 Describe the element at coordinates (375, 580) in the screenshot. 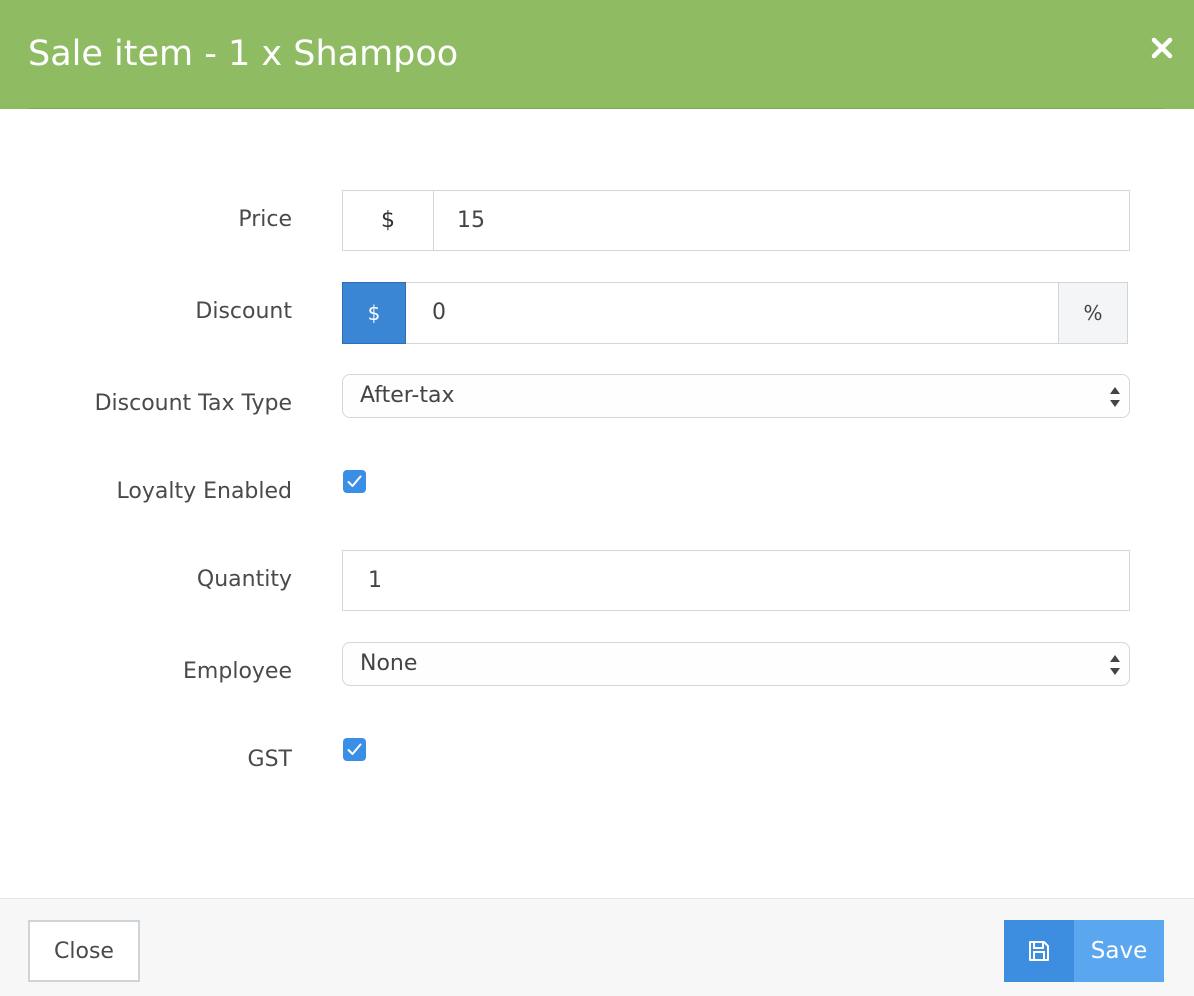

I see `quantity-input: 1` at that location.